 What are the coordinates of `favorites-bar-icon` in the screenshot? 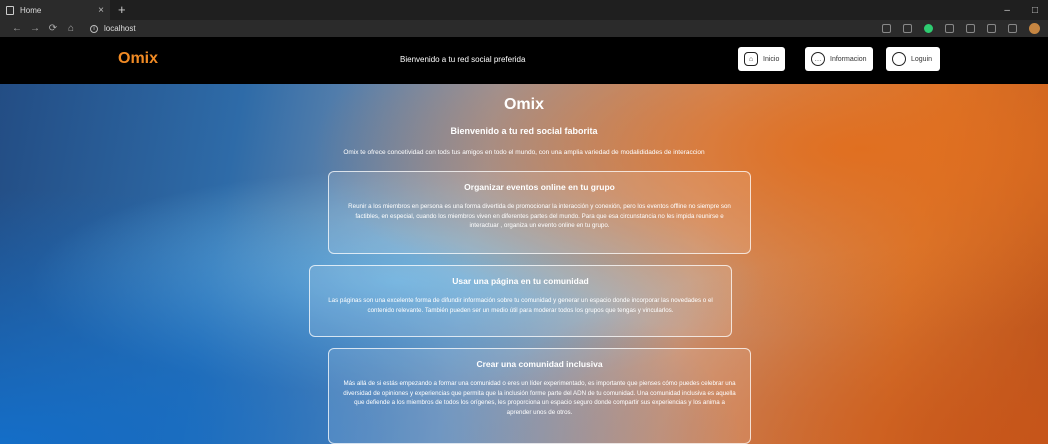 It's located at (991, 28).